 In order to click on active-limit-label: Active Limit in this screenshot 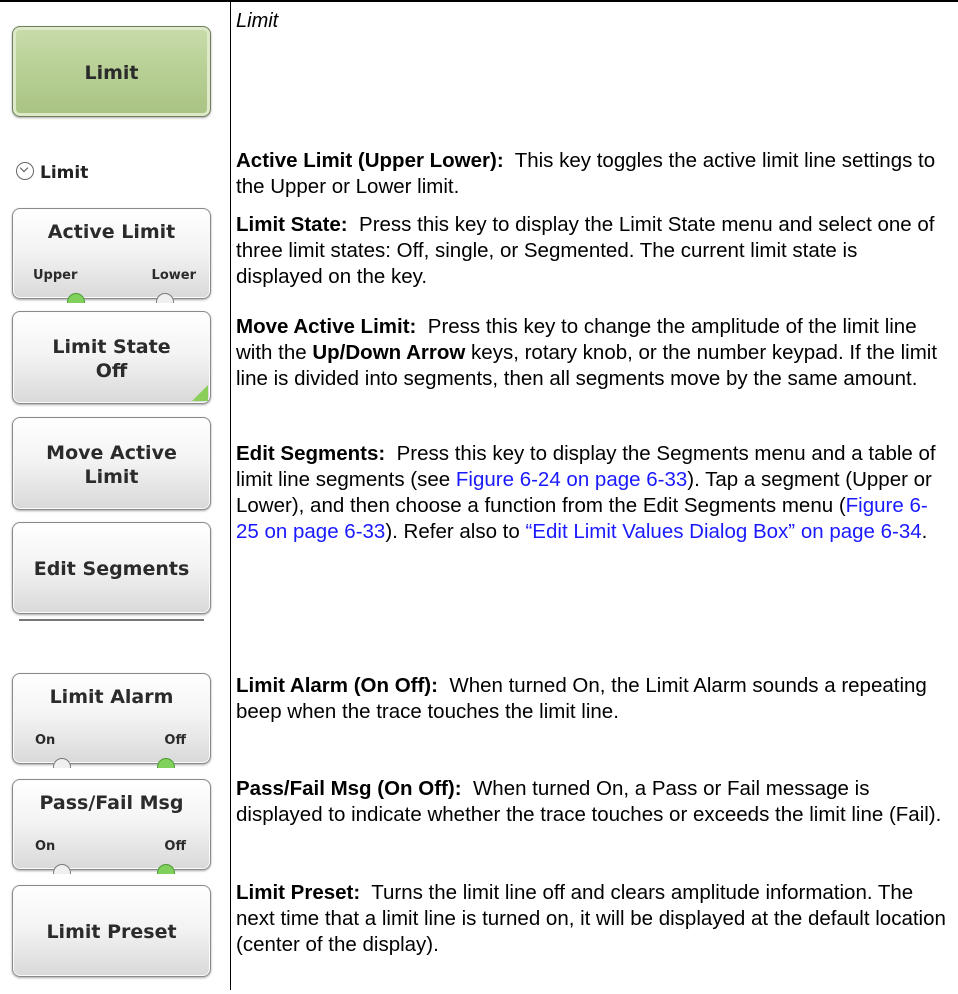, I will do `click(111, 232)`.